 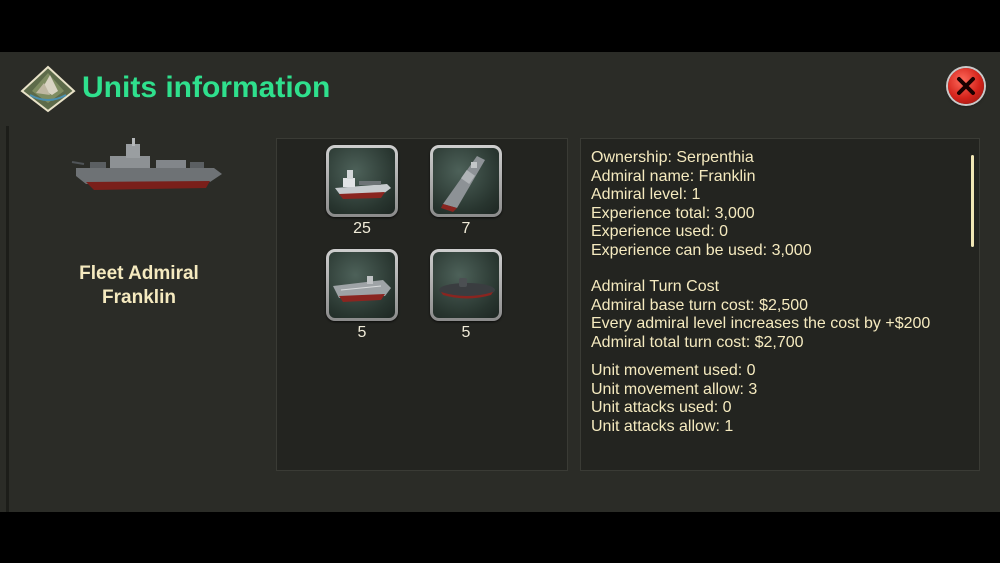 What do you see at coordinates (48, 89) in the screenshot?
I see `game-logo-icon` at bounding box center [48, 89].